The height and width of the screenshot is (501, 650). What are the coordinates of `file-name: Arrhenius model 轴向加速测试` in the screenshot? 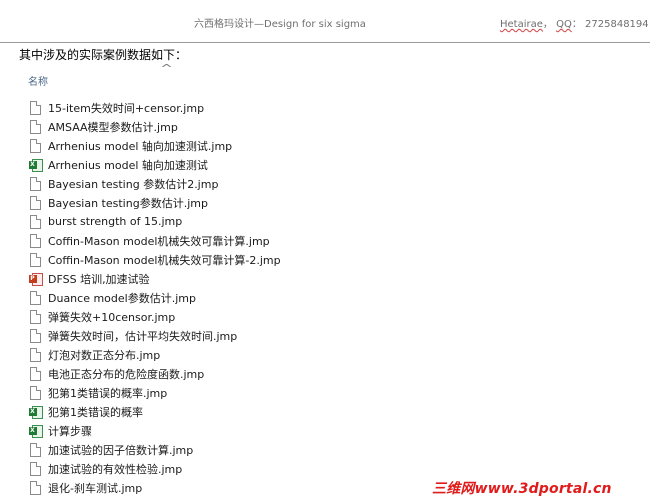 It's located at (128, 165).